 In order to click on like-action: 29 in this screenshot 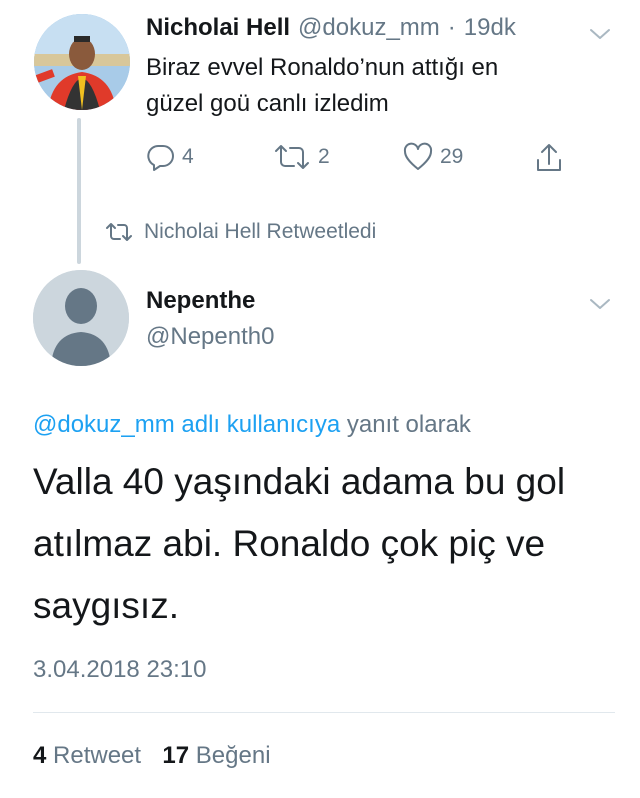, I will do `click(432, 157)`.